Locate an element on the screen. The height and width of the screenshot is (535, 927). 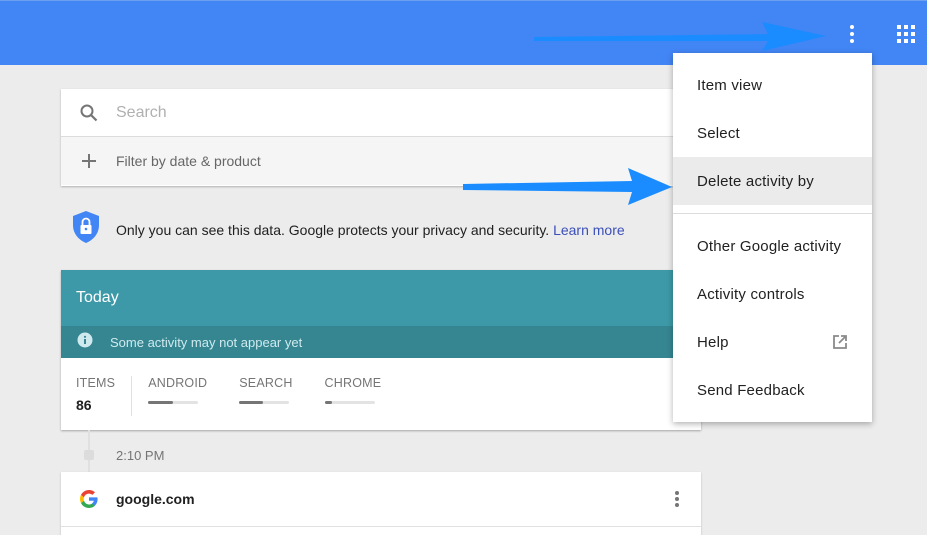
menu-item-activity-controls: Activity controls is located at coordinates (772, 294).